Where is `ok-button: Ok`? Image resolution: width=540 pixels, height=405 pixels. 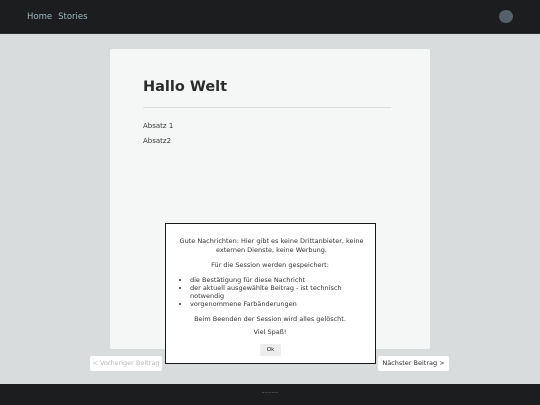
ok-button: Ok is located at coordinates (270, 350).